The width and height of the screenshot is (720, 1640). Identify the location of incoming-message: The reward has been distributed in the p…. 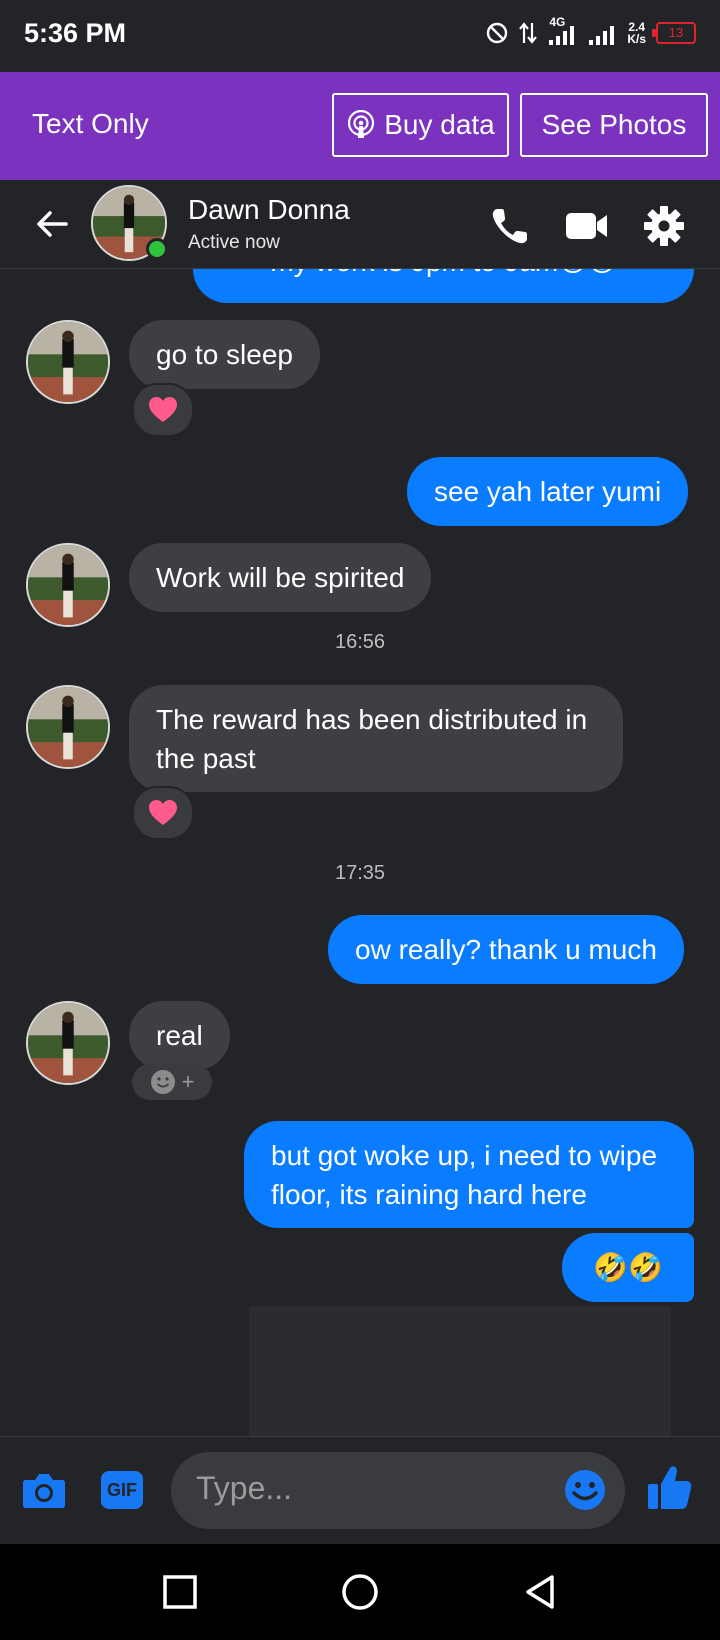
(376, 738).